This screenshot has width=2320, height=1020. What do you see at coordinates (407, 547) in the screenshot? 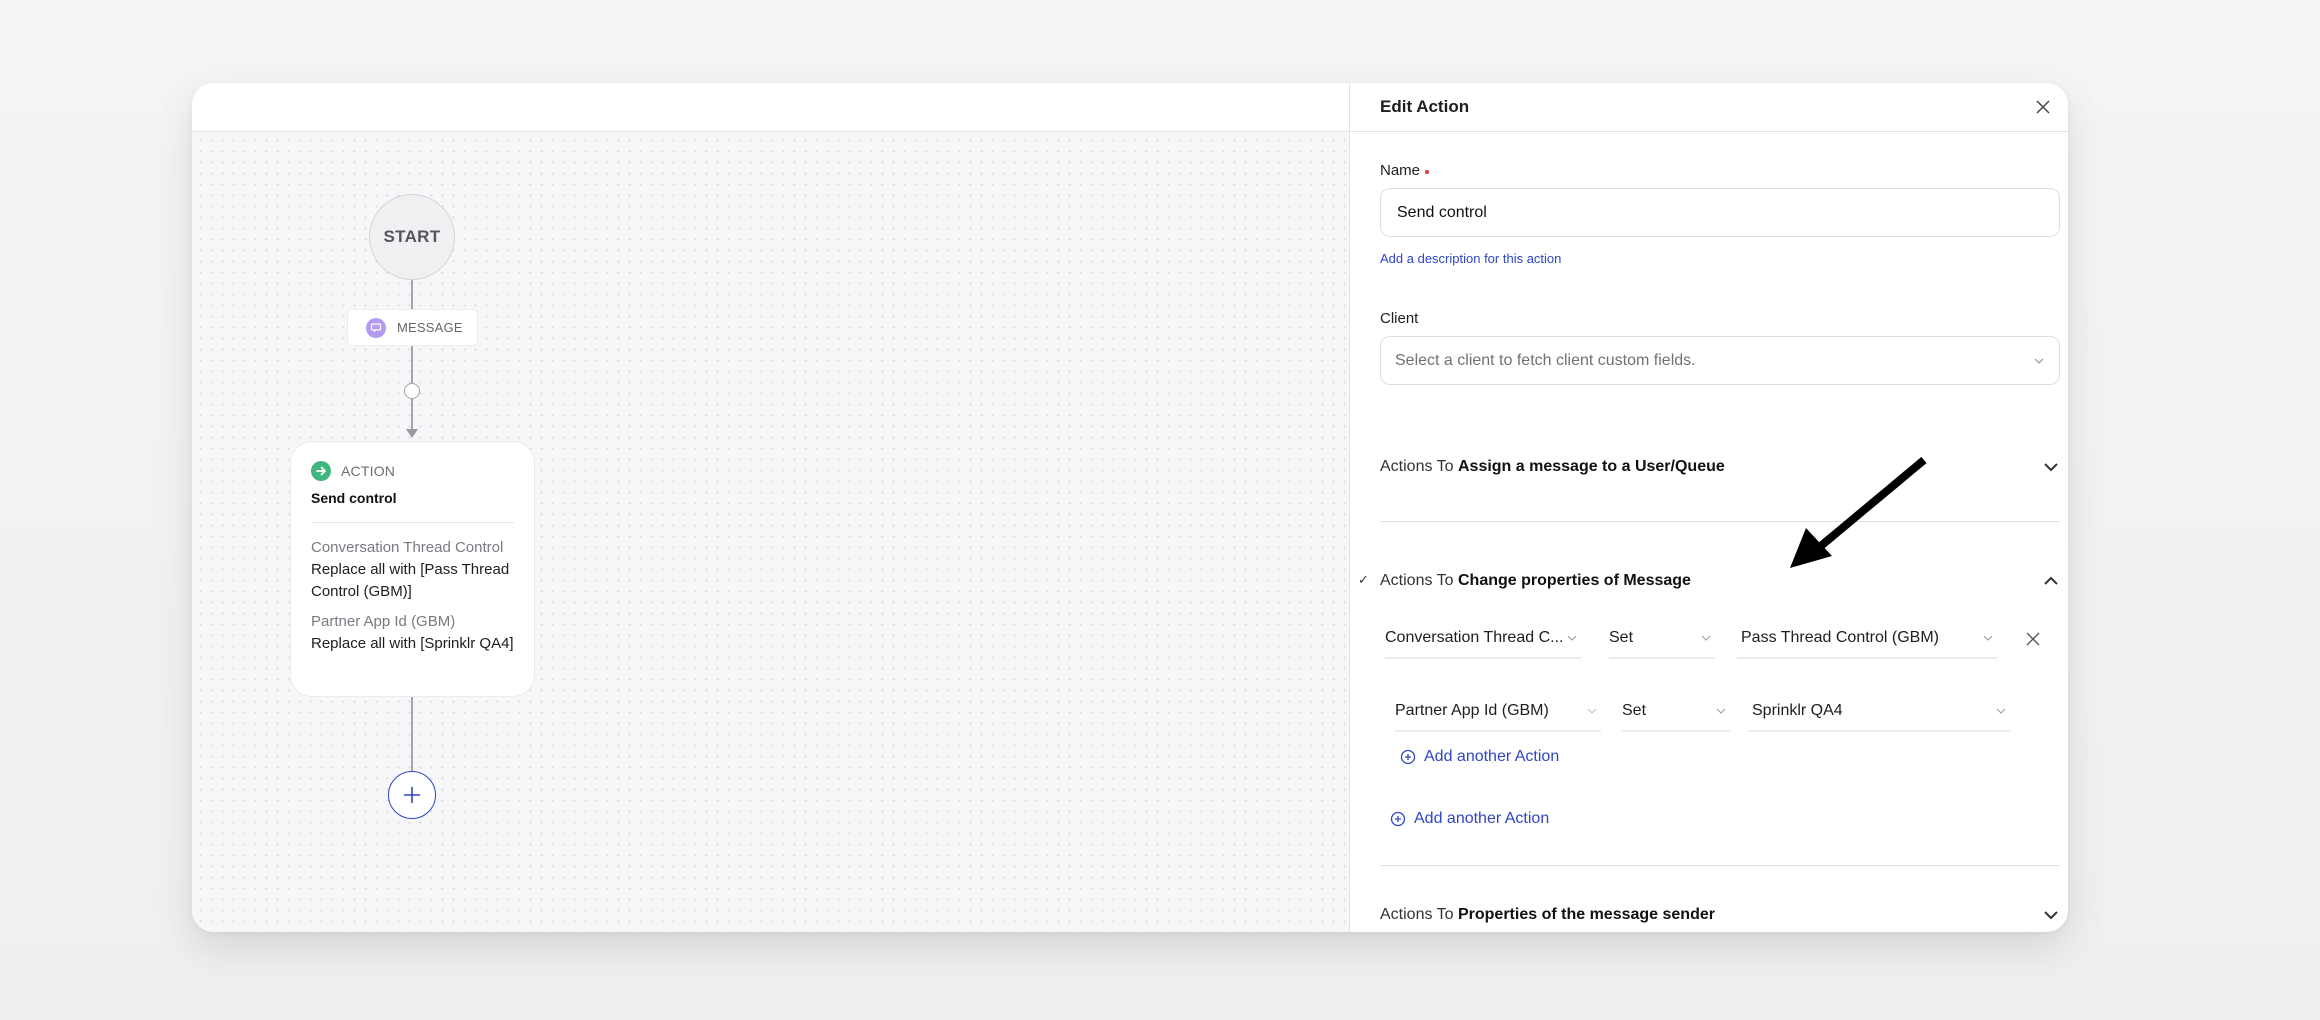
I see `property-label: Conversation Thread Control` at bounding box center [407, 547].